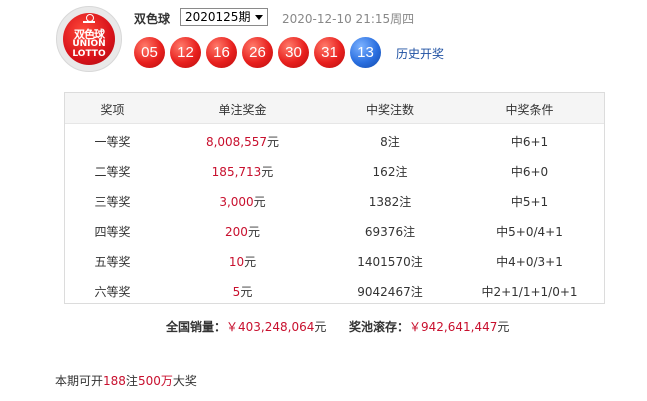  What do you see at coordinates (365, 52) in the screenshot?
I see `blue-ball: 13` at bounding box center [365, 52].